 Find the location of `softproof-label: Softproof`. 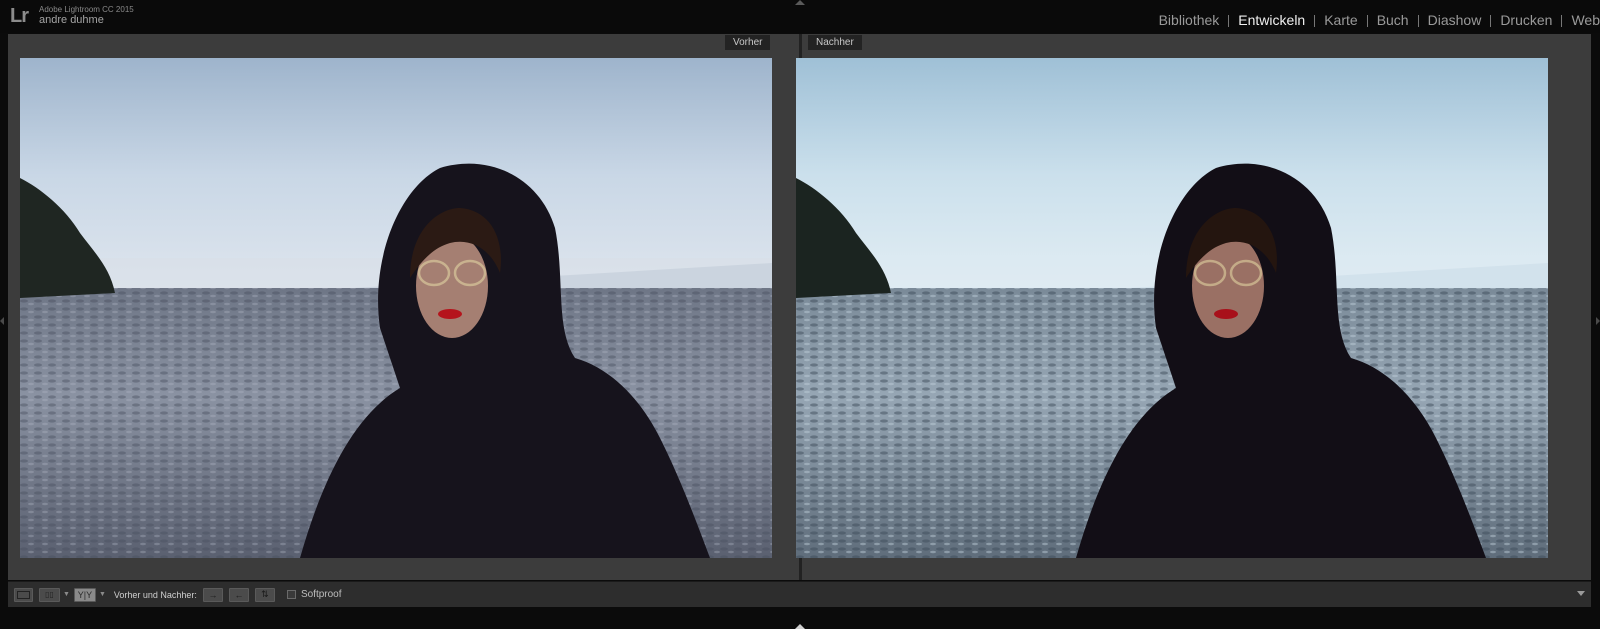

softproof-label: Softproof is located at coordinates (321, 594).